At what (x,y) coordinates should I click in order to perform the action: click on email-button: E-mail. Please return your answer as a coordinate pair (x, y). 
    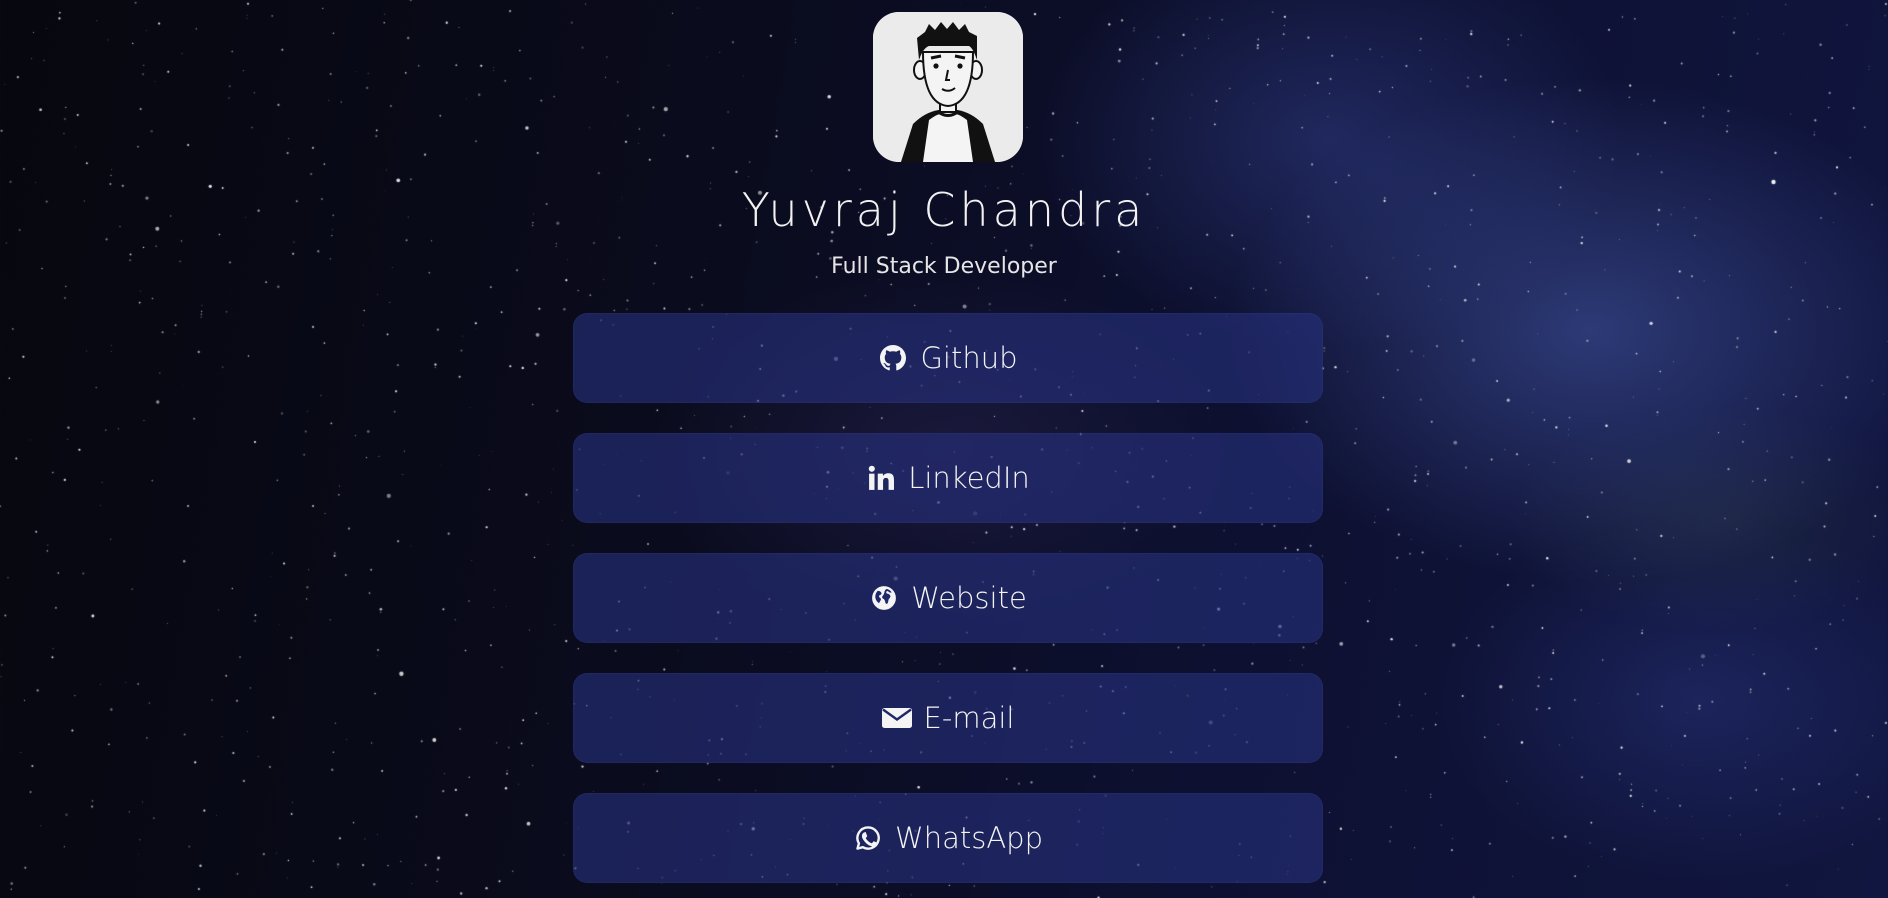
    Looking at the image, I should click on (948, 718).